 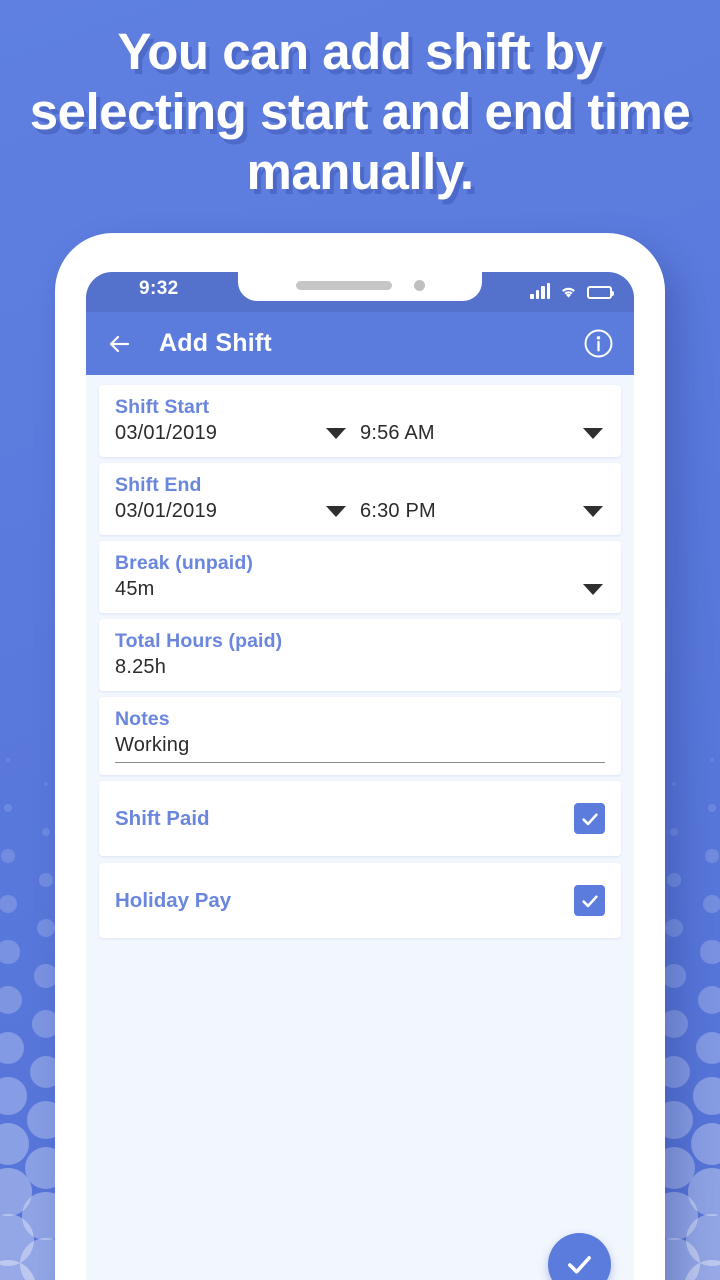 I want to click on field-shift-paid: Shift Paid, so click(x=360, y=818).